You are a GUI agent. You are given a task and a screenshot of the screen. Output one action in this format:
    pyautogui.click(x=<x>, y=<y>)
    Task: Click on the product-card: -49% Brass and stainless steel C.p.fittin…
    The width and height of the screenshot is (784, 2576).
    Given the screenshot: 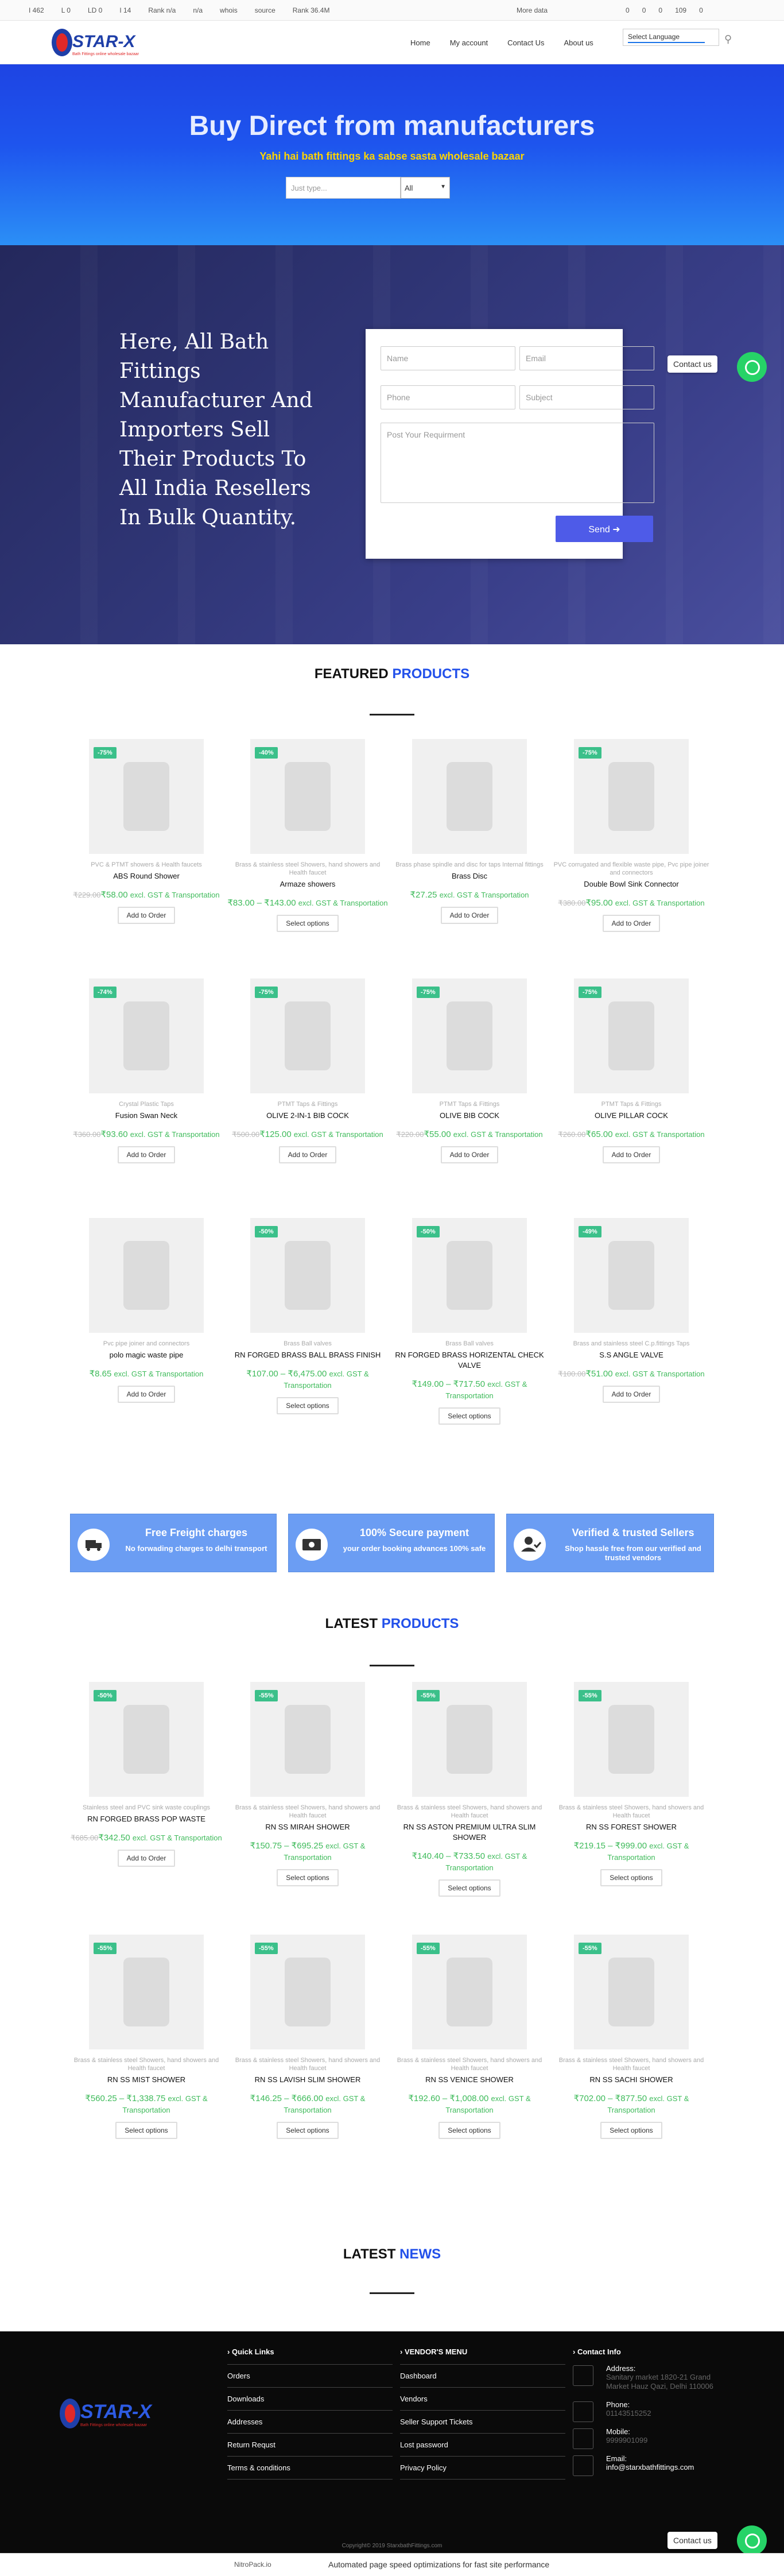 What is the action you would take?
    pyautogui.click(x=631, y=1310)
    